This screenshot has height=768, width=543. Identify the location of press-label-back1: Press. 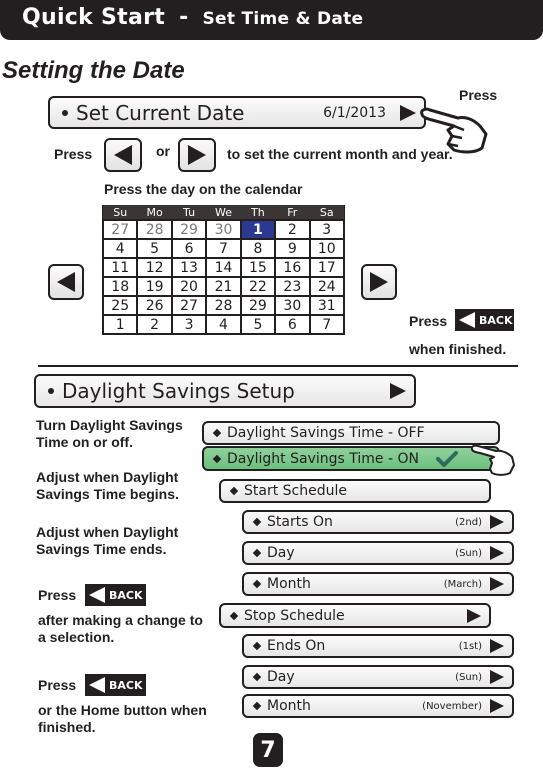
(57, 595).